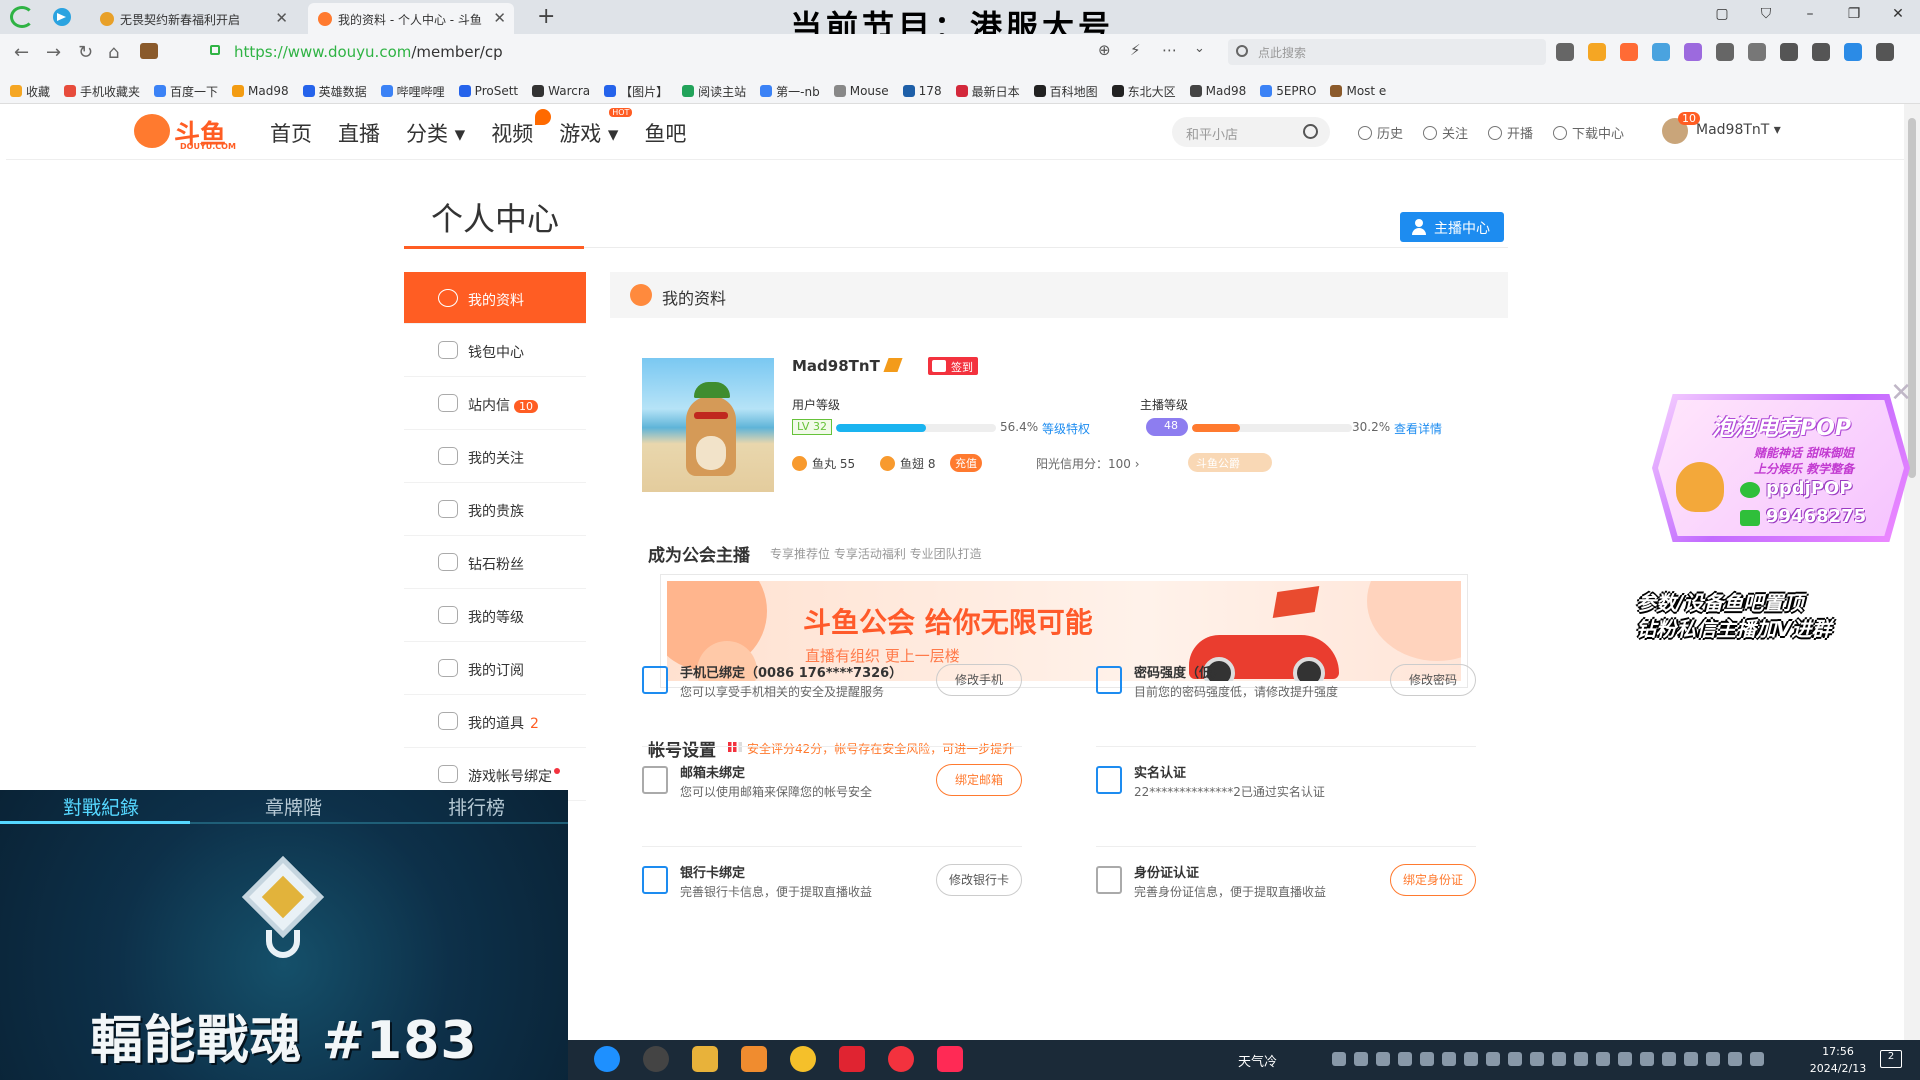  What do you see at coordinates (714, 91) in the screenshot?
I see `bookmark-item: 阅读主站` at bounding box center [714, 91].